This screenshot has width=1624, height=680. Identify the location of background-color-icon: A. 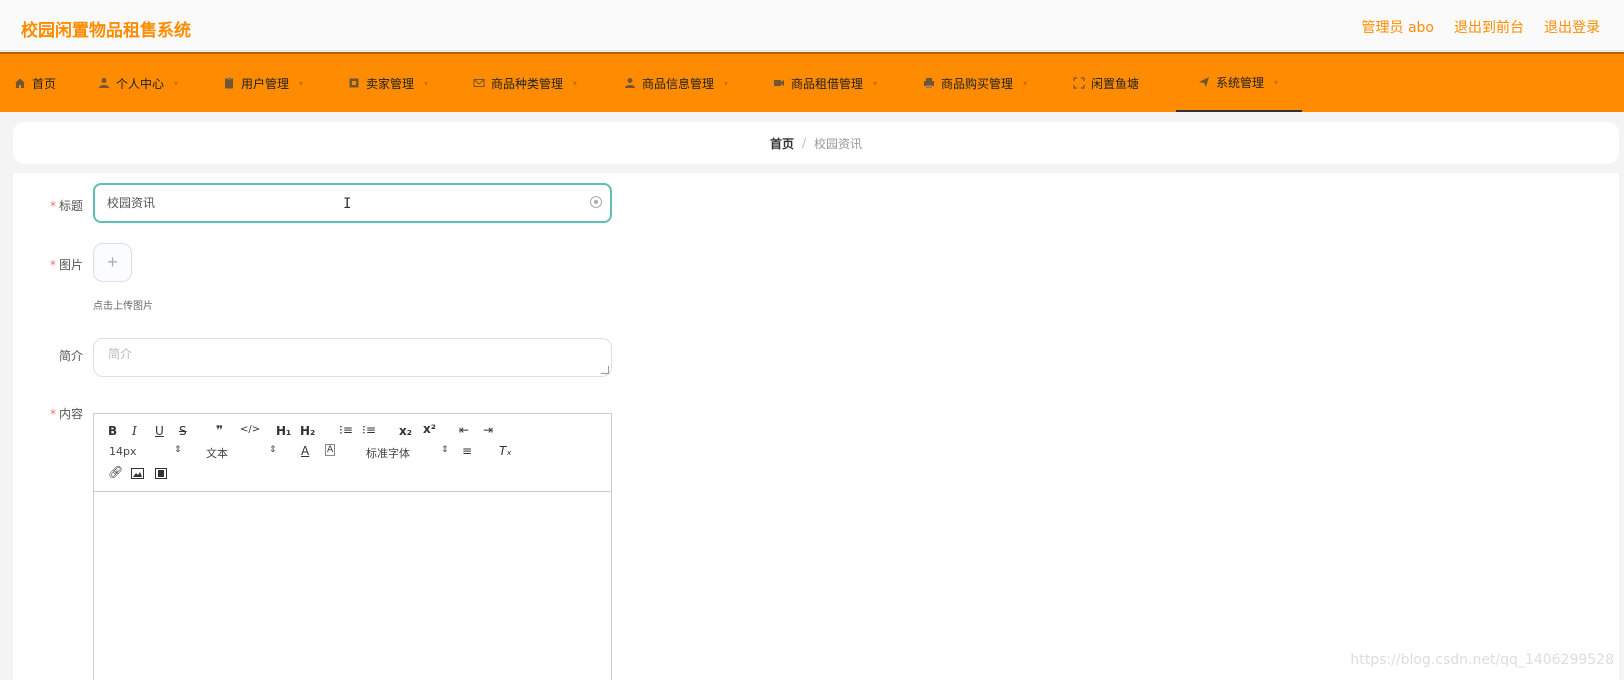
(330, 450).